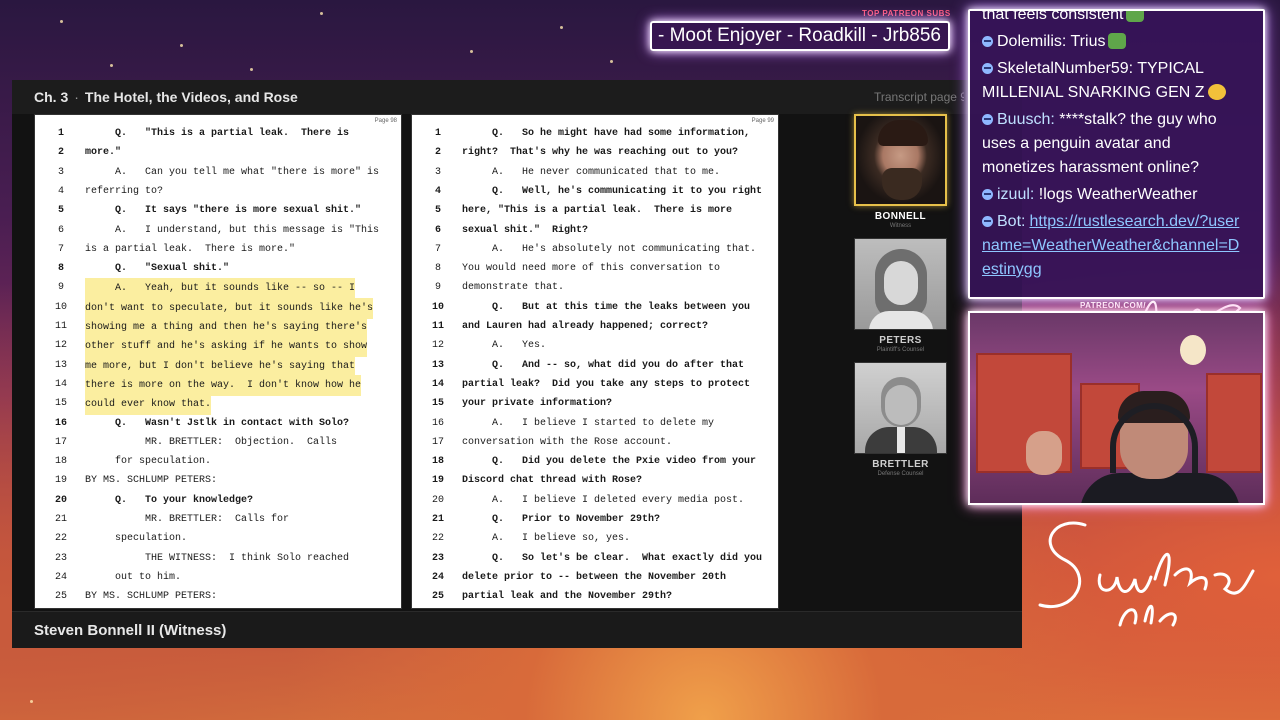 The height and width of the screenshot is (720, 1280). I want to click on line-number: 16, so click(437, 423).